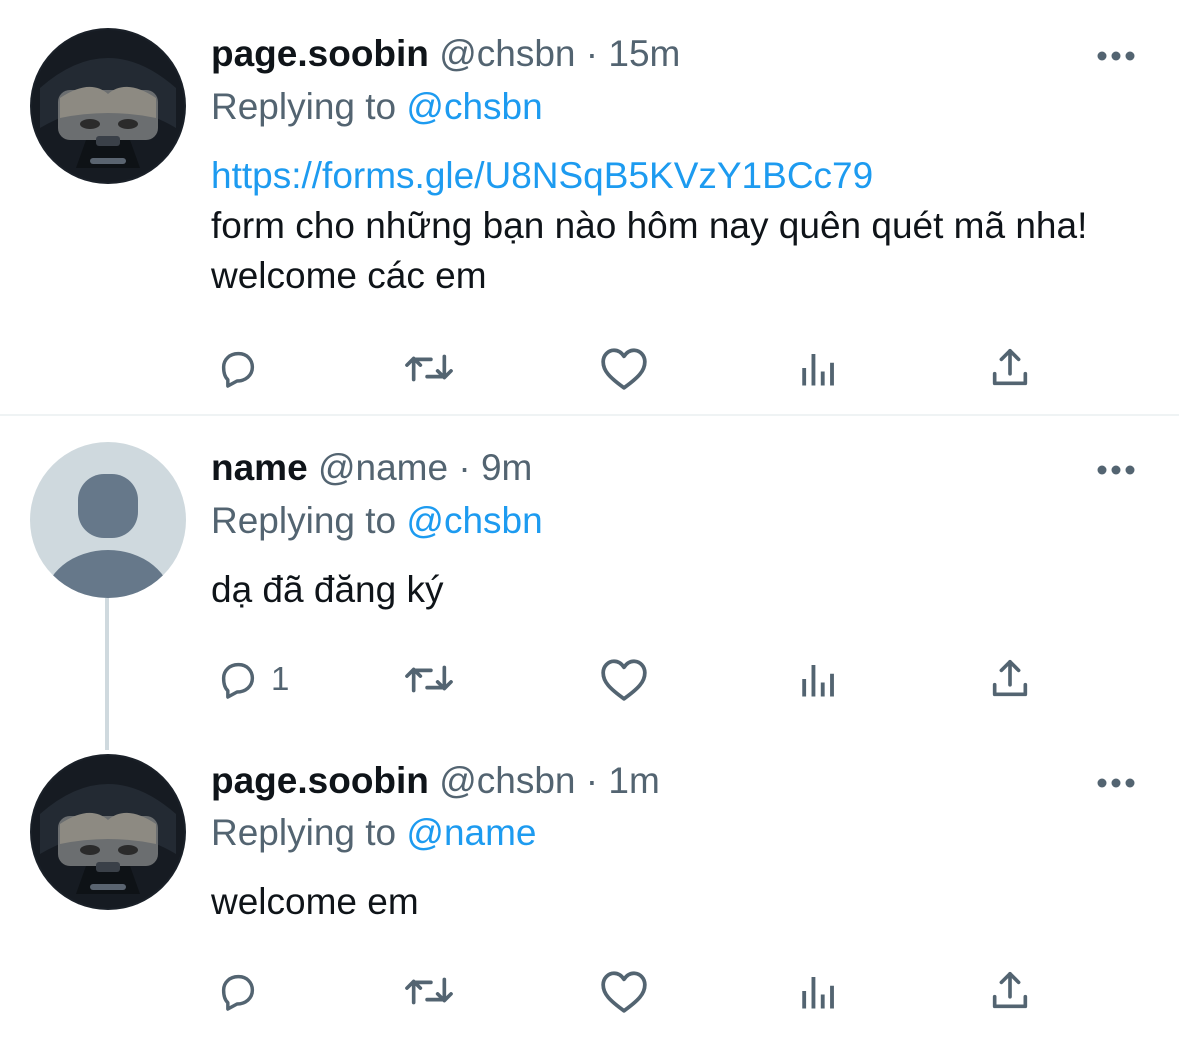 This screenshot has height=1037, width=1179. I want to click on thread-connector-line, so click(107, 674).